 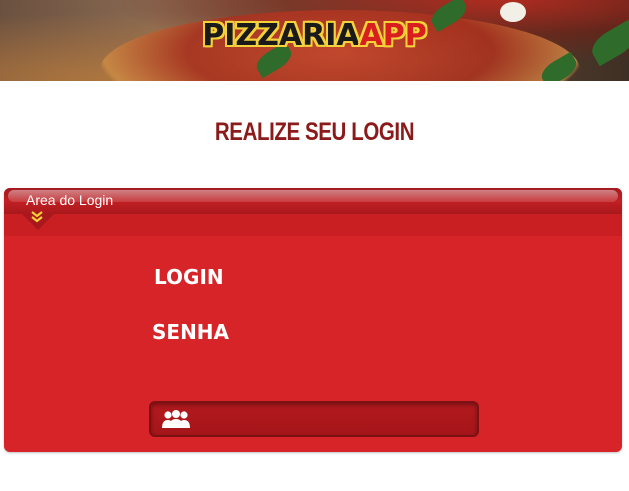 What do you see at coordinates (176, 419) in the screenshot?
I see `users-icon` at bounding box center [176, 419].